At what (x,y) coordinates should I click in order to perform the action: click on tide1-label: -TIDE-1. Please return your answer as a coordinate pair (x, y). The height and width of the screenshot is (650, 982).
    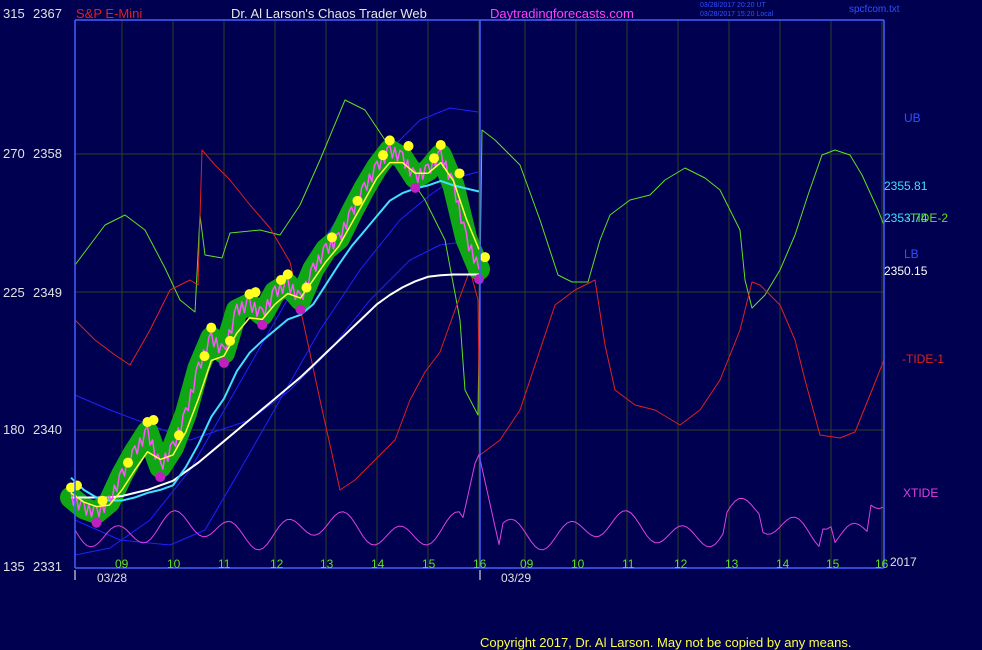
    Looking at the image, I should click on (923, 359).